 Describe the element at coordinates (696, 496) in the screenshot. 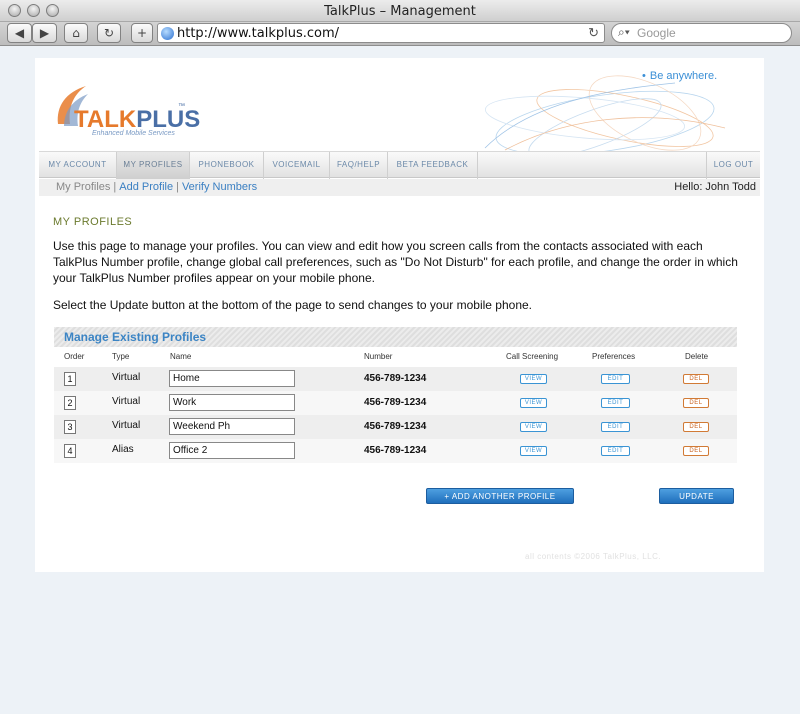

I see `update-button: UPDATE` at that location.